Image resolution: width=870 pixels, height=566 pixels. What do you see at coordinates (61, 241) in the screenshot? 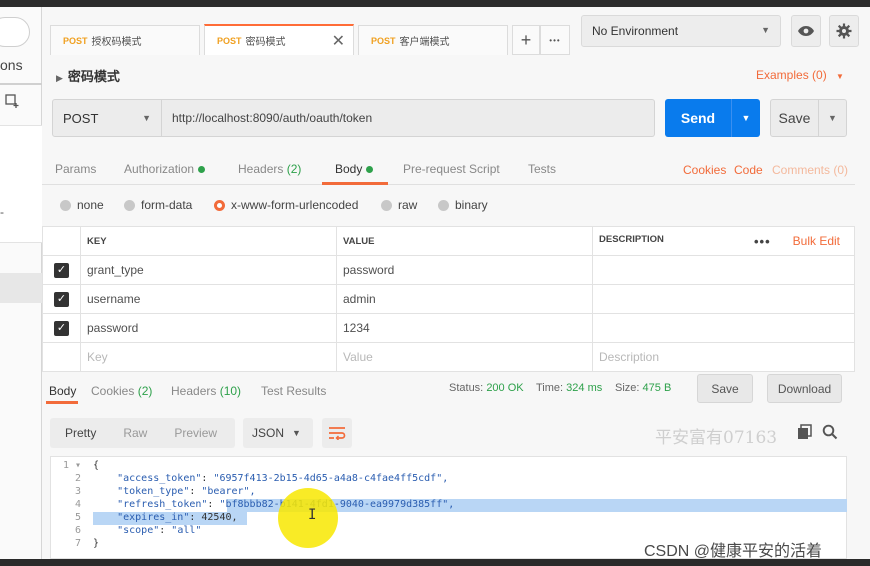
I see `header-checkbox-cell` at bounding box center [61, 241].